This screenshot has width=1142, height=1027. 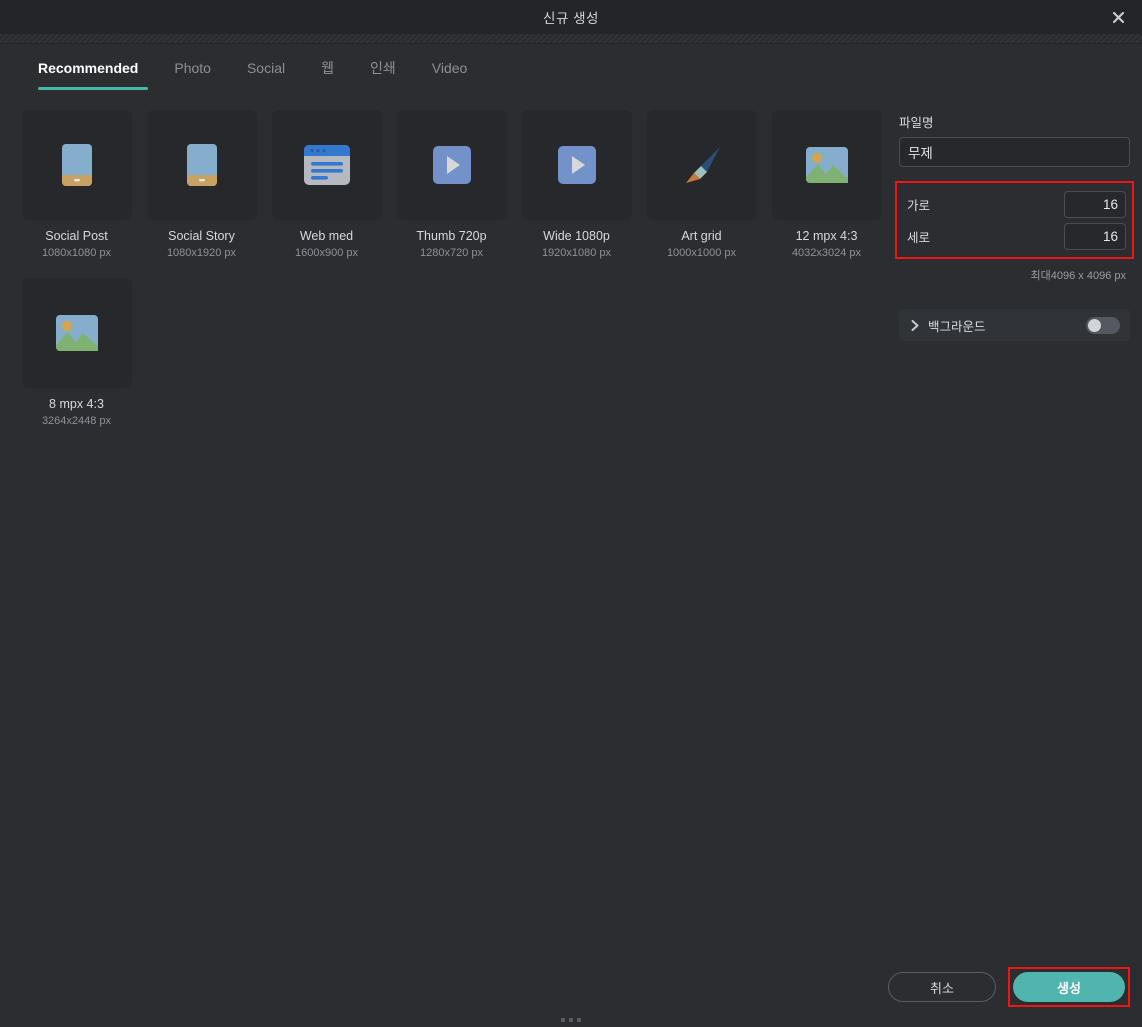 I want to click on dialog-titlebar: 신규 생성, so click(x=571, y=17).